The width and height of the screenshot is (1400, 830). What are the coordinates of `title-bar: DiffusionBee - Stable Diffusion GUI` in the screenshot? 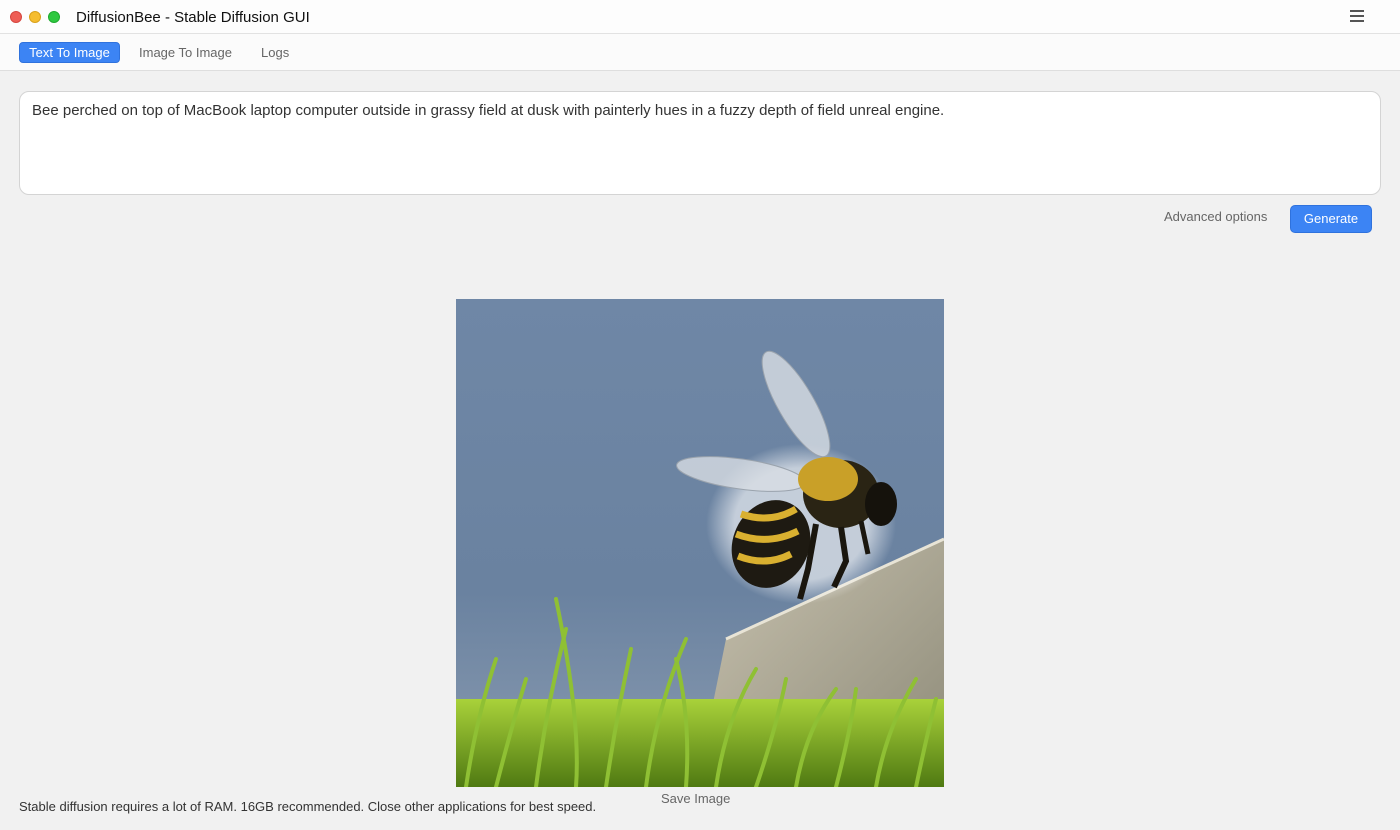 It's located at (700, 17).